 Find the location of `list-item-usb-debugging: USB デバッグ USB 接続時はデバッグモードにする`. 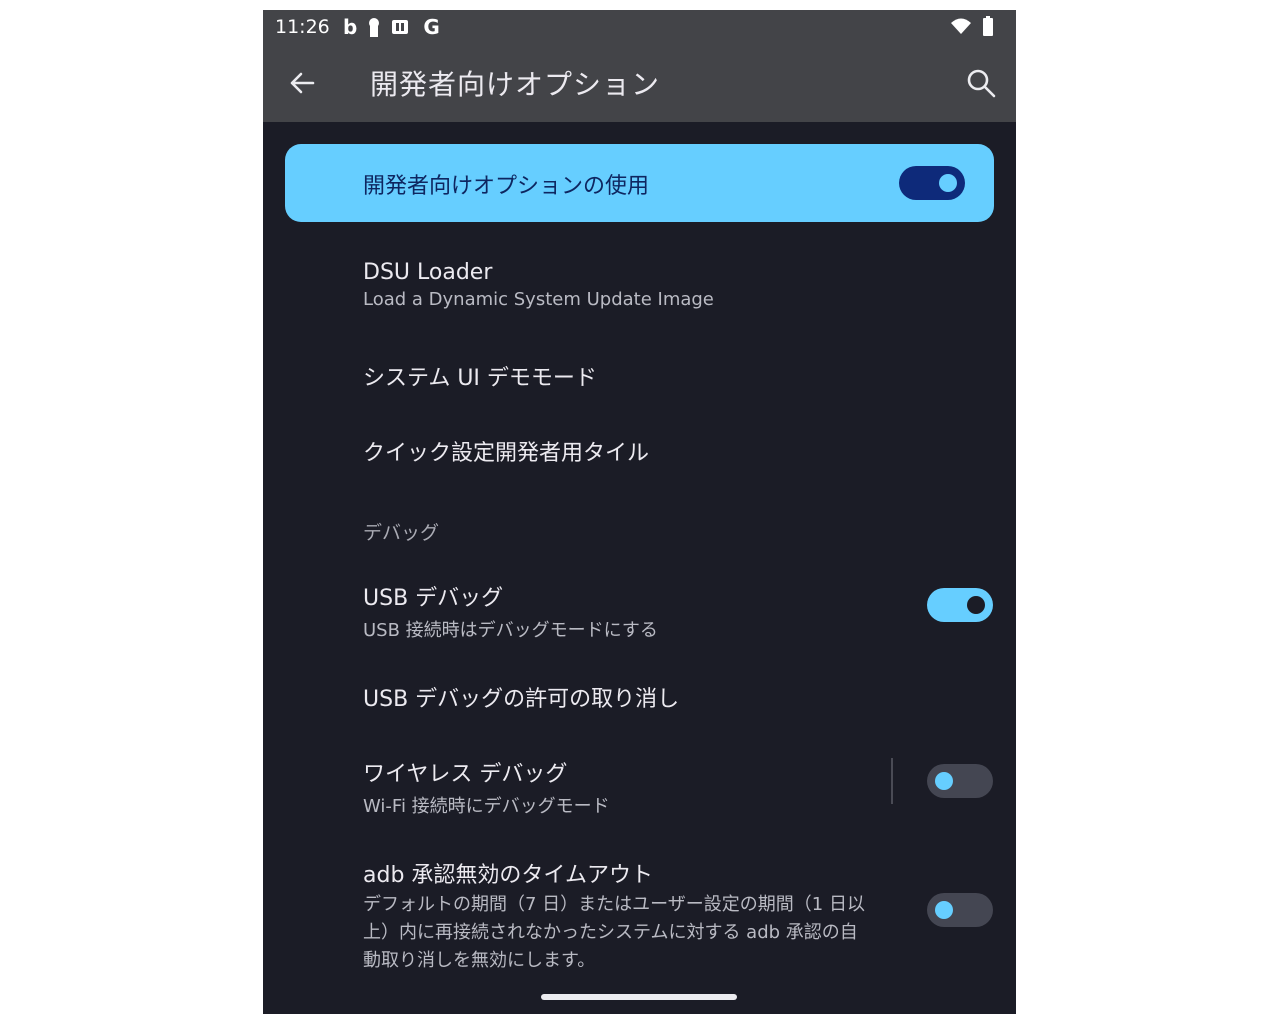

list-item-usb-debugging: USB デバッグ USB 接続時はデバッグモードにする is located at coordinates (510, 611).